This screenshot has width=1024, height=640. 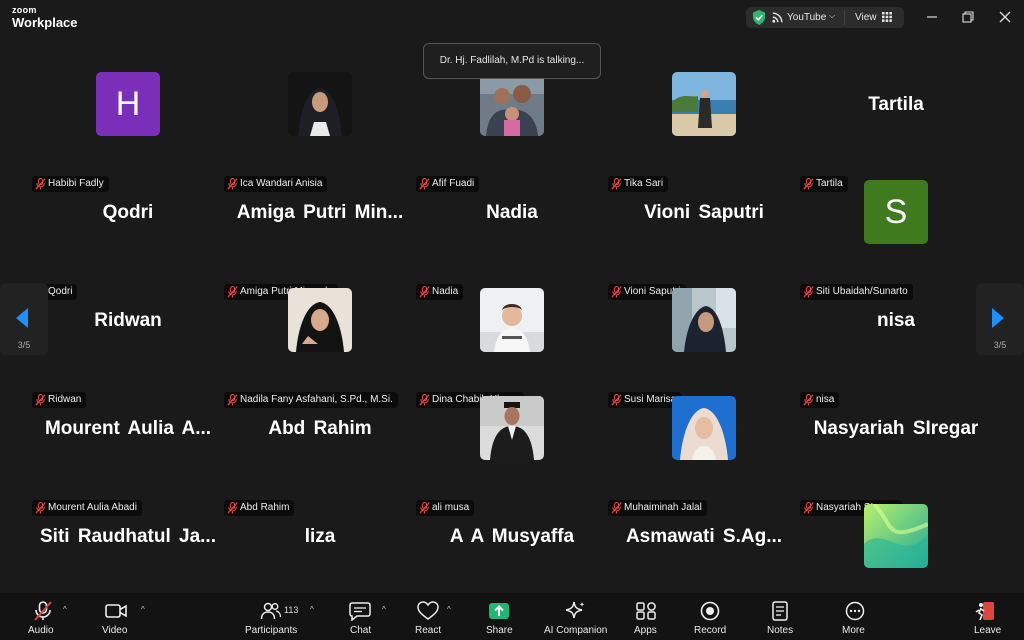 I want to click on participant-tile: A A MusyaffaA A Musyaffa, so click(x=512, y=546).